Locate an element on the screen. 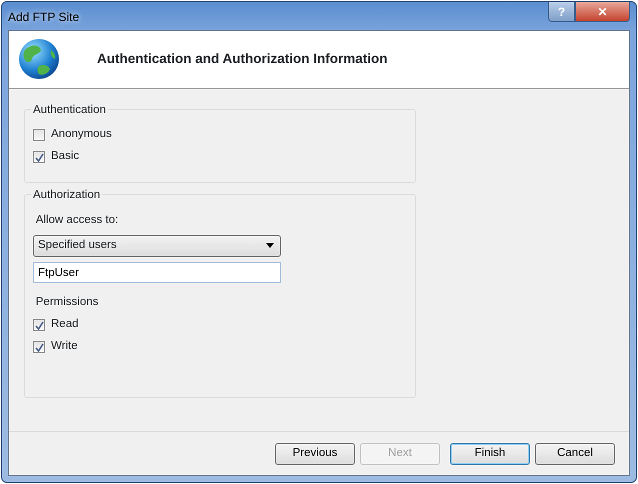 The width and height of the screenshot is (638, 484). field-label: Allow access to: is located at coordinates (77, 220).